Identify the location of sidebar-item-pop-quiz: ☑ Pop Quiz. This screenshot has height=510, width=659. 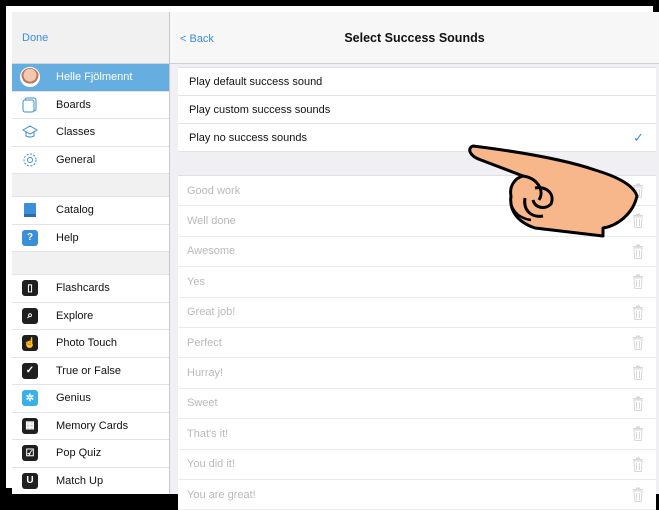
(90, 454).